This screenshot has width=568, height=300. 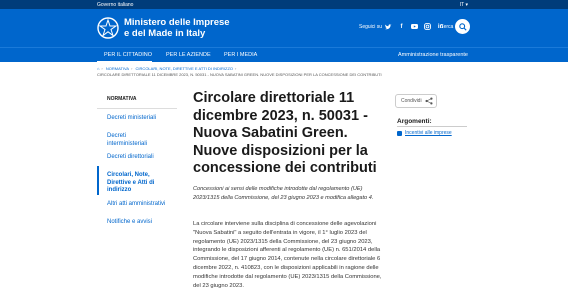 I want to click on topic-tag: Incentivi alle imprese, so click(x=424, y=133).